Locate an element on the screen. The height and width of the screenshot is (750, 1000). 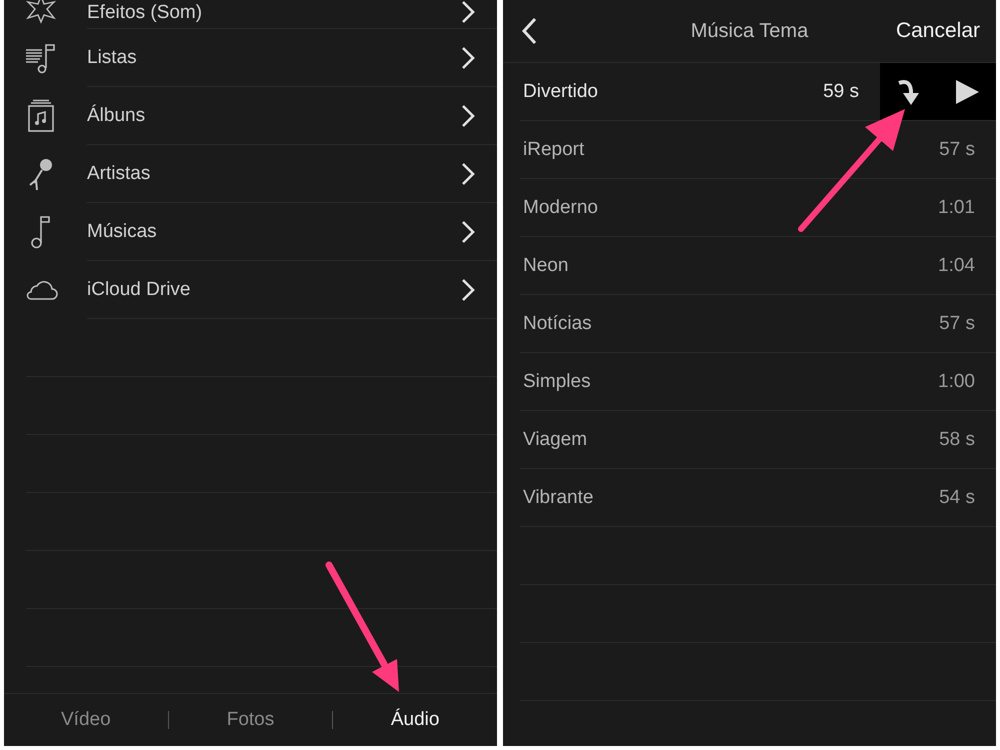
library-item: iCloud Drive is located at coordinates (274, 289).